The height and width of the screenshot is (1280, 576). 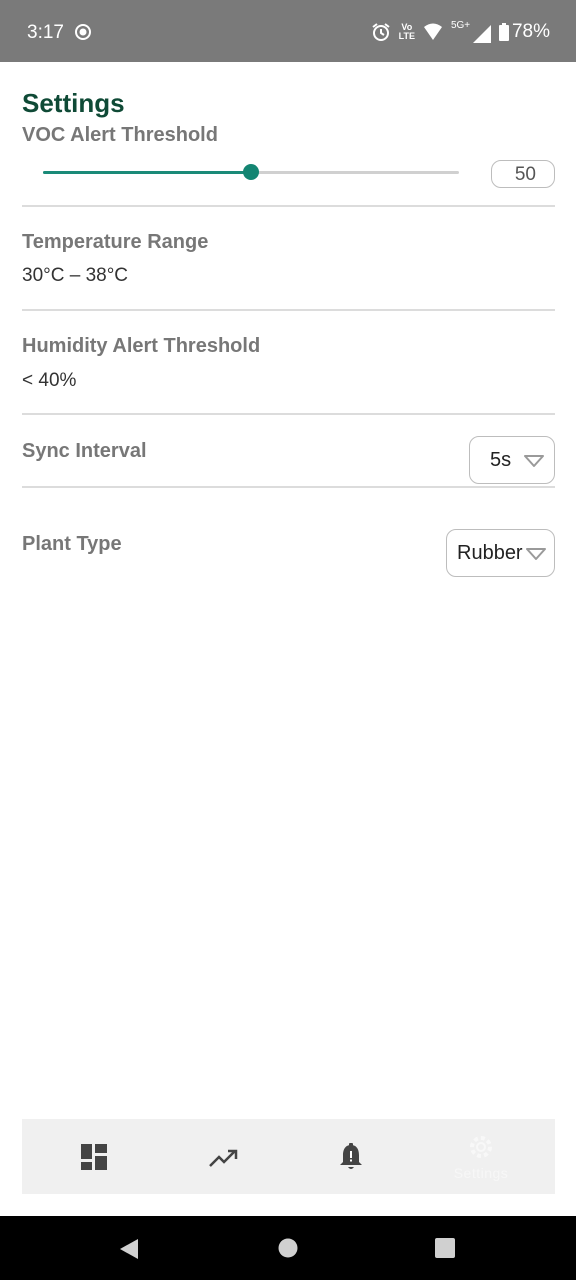 I want to click on volte-icon: Vo LTE, so click(x=406, y=31).